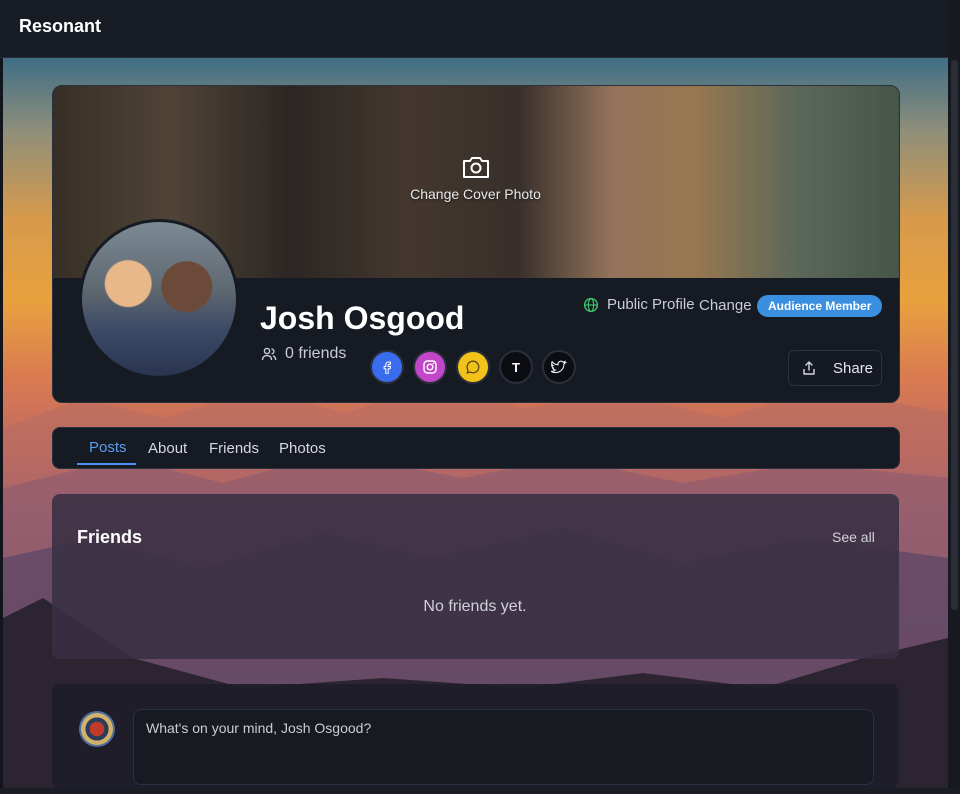 The height and width of the screenshot is (794, 960). I want to click on chat-bubble-icon, so click(473, 367).